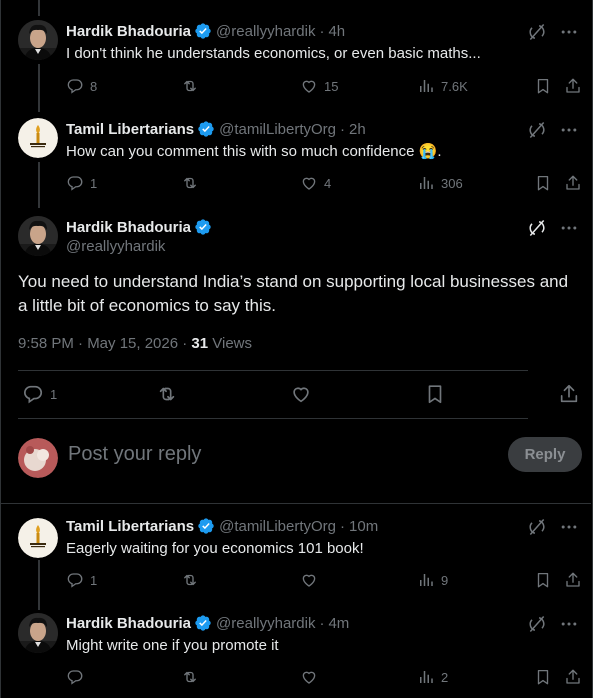 Image resolution: width=593 pixels, height=698 pixels. I want to click on timestamp: 4h, so click(336, 31).